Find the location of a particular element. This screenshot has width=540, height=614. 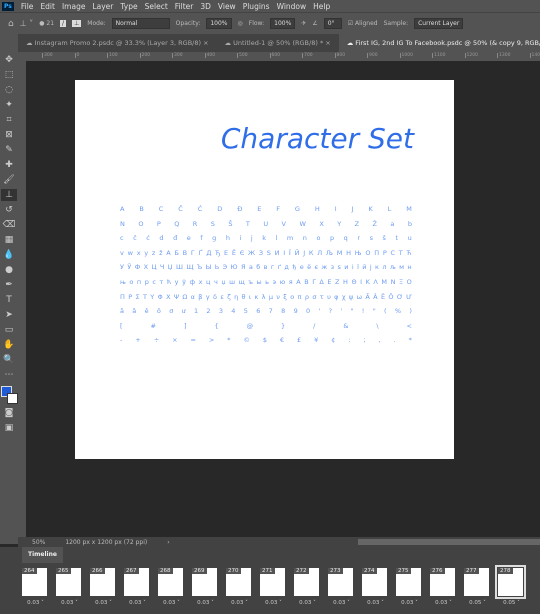

timeline-frame: 273 0.03 ˅ is located at coordinates (341, 587).